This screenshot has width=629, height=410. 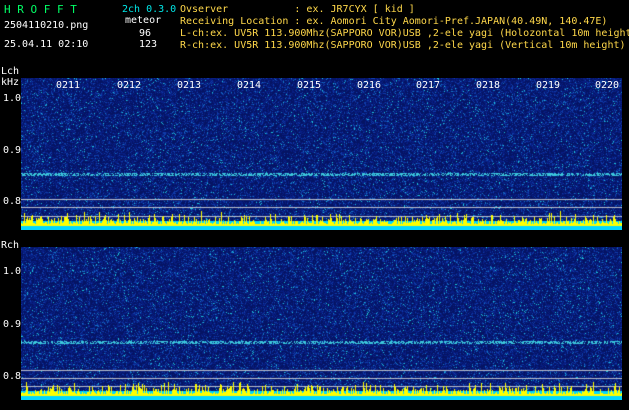 What do you see at coordinates (428, 85) in the screenshot?
I see `time-tick: 0217` at bounding box center [428, 85].